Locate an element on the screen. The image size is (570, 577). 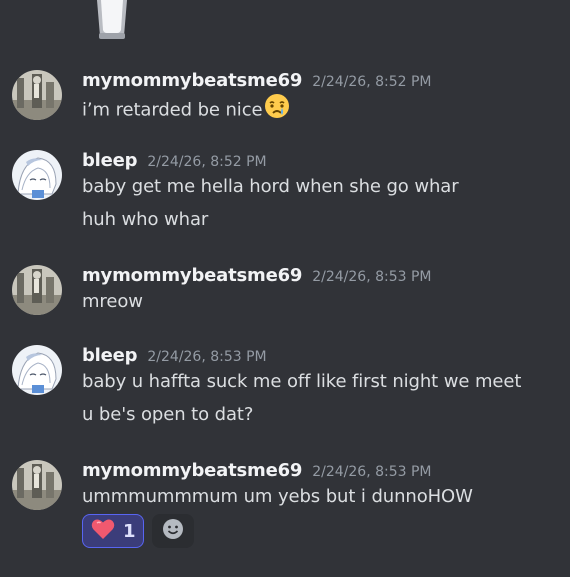
crying-face-icon is located at coordinates (277, 108).